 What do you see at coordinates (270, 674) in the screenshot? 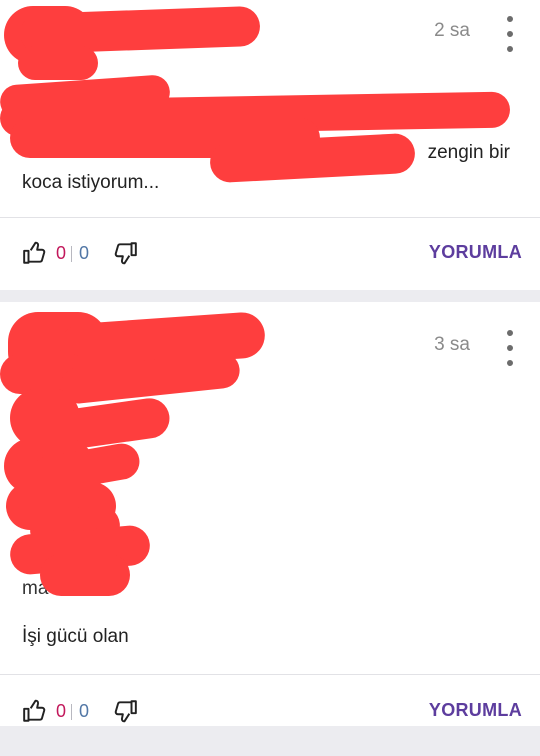
I see `divider` at bounding box center [270, 674].